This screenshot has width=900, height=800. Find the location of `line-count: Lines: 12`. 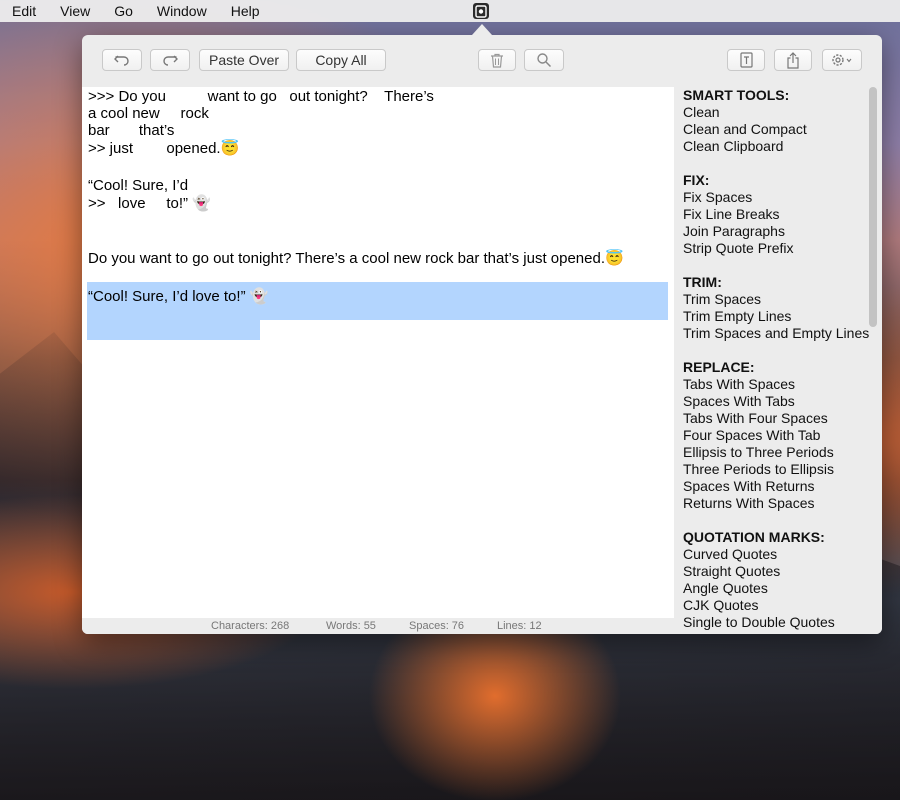

line-count: Lines: 12 is located at coordinates (519, 626).